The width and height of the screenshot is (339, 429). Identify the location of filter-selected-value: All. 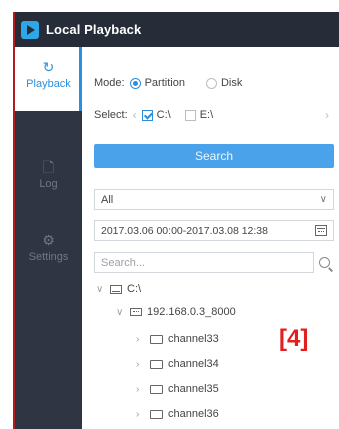
(107, 199).